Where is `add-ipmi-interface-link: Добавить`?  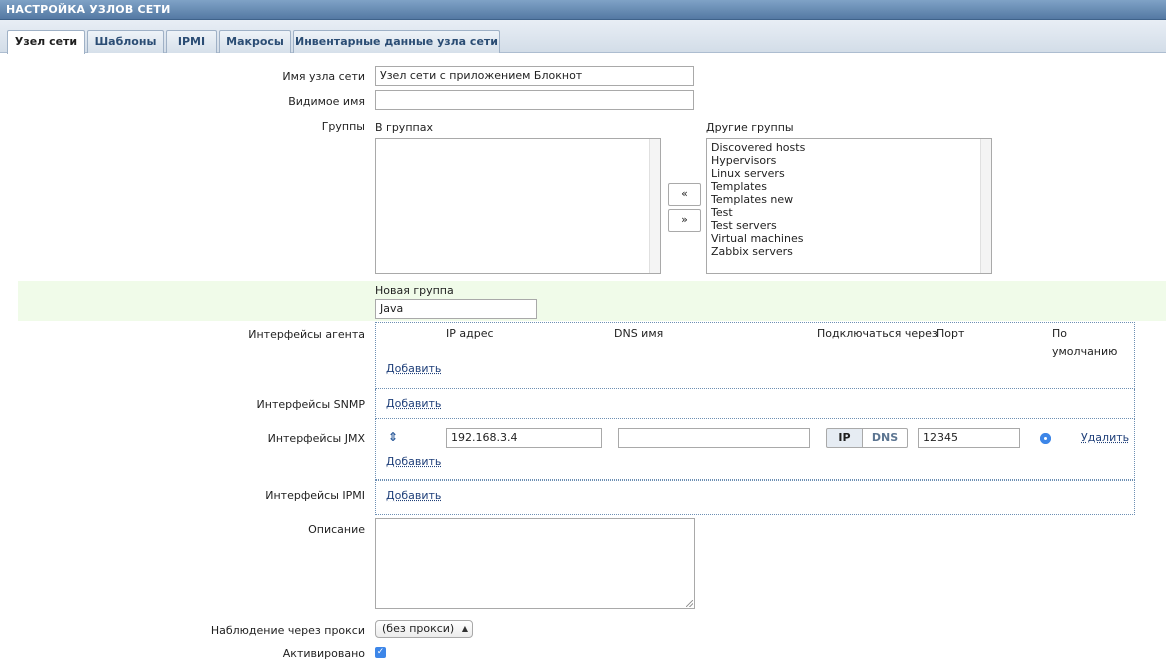 add-ipmi-interface-link: Добавить is located at coordinates (413, 495).